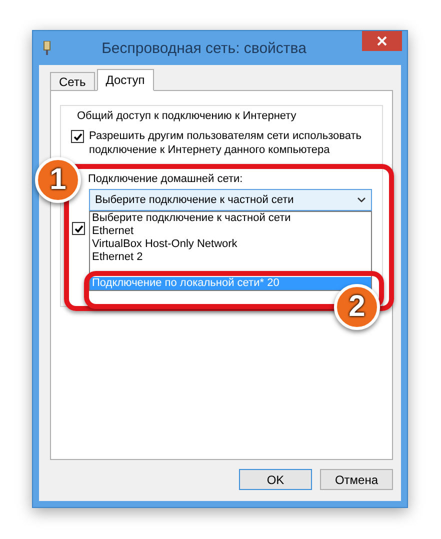  I want to click on field-label: Подключение домашней сети:, so click(166, 179).